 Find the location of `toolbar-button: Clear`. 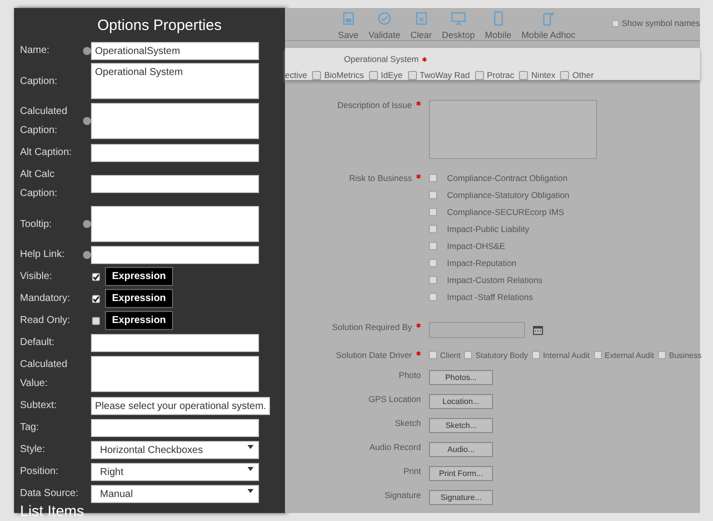

toolbar-button: Clear is located at coordinates (421, 24).